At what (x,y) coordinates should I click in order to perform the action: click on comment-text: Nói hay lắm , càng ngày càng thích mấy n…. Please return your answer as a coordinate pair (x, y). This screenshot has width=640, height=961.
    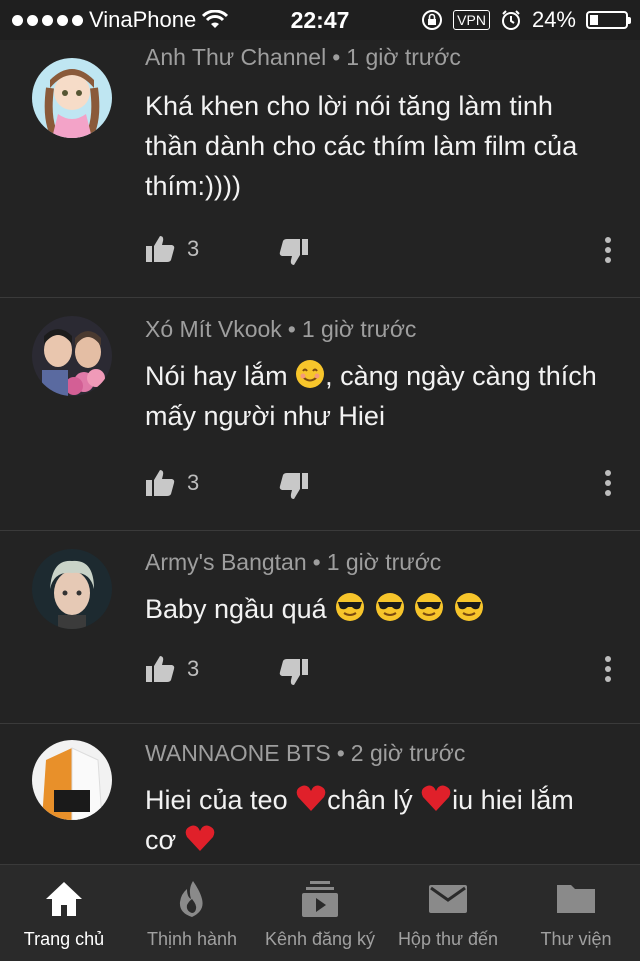
    Looking at the image, I should click on (371, 395).